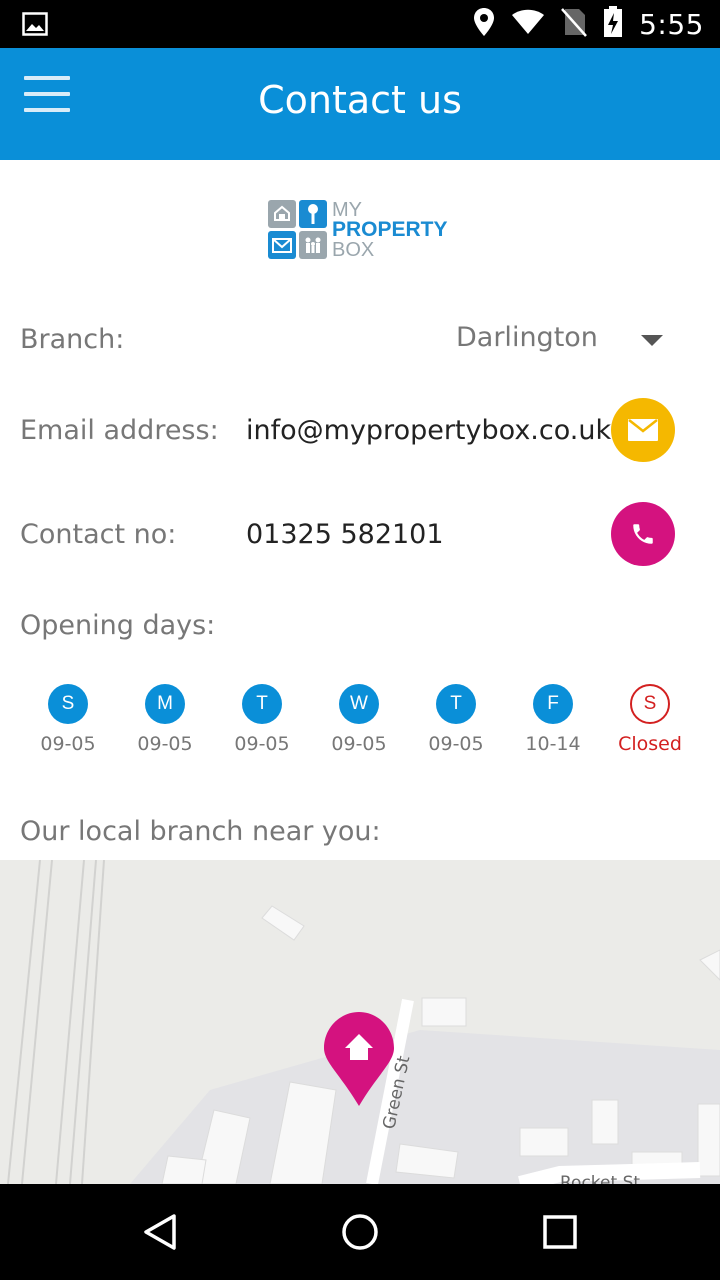 The height and width of the screenshot is (1280, 720). Describe the element at coordinates (528, 24) in the screenshot. I see `wifi-icon` at that location.